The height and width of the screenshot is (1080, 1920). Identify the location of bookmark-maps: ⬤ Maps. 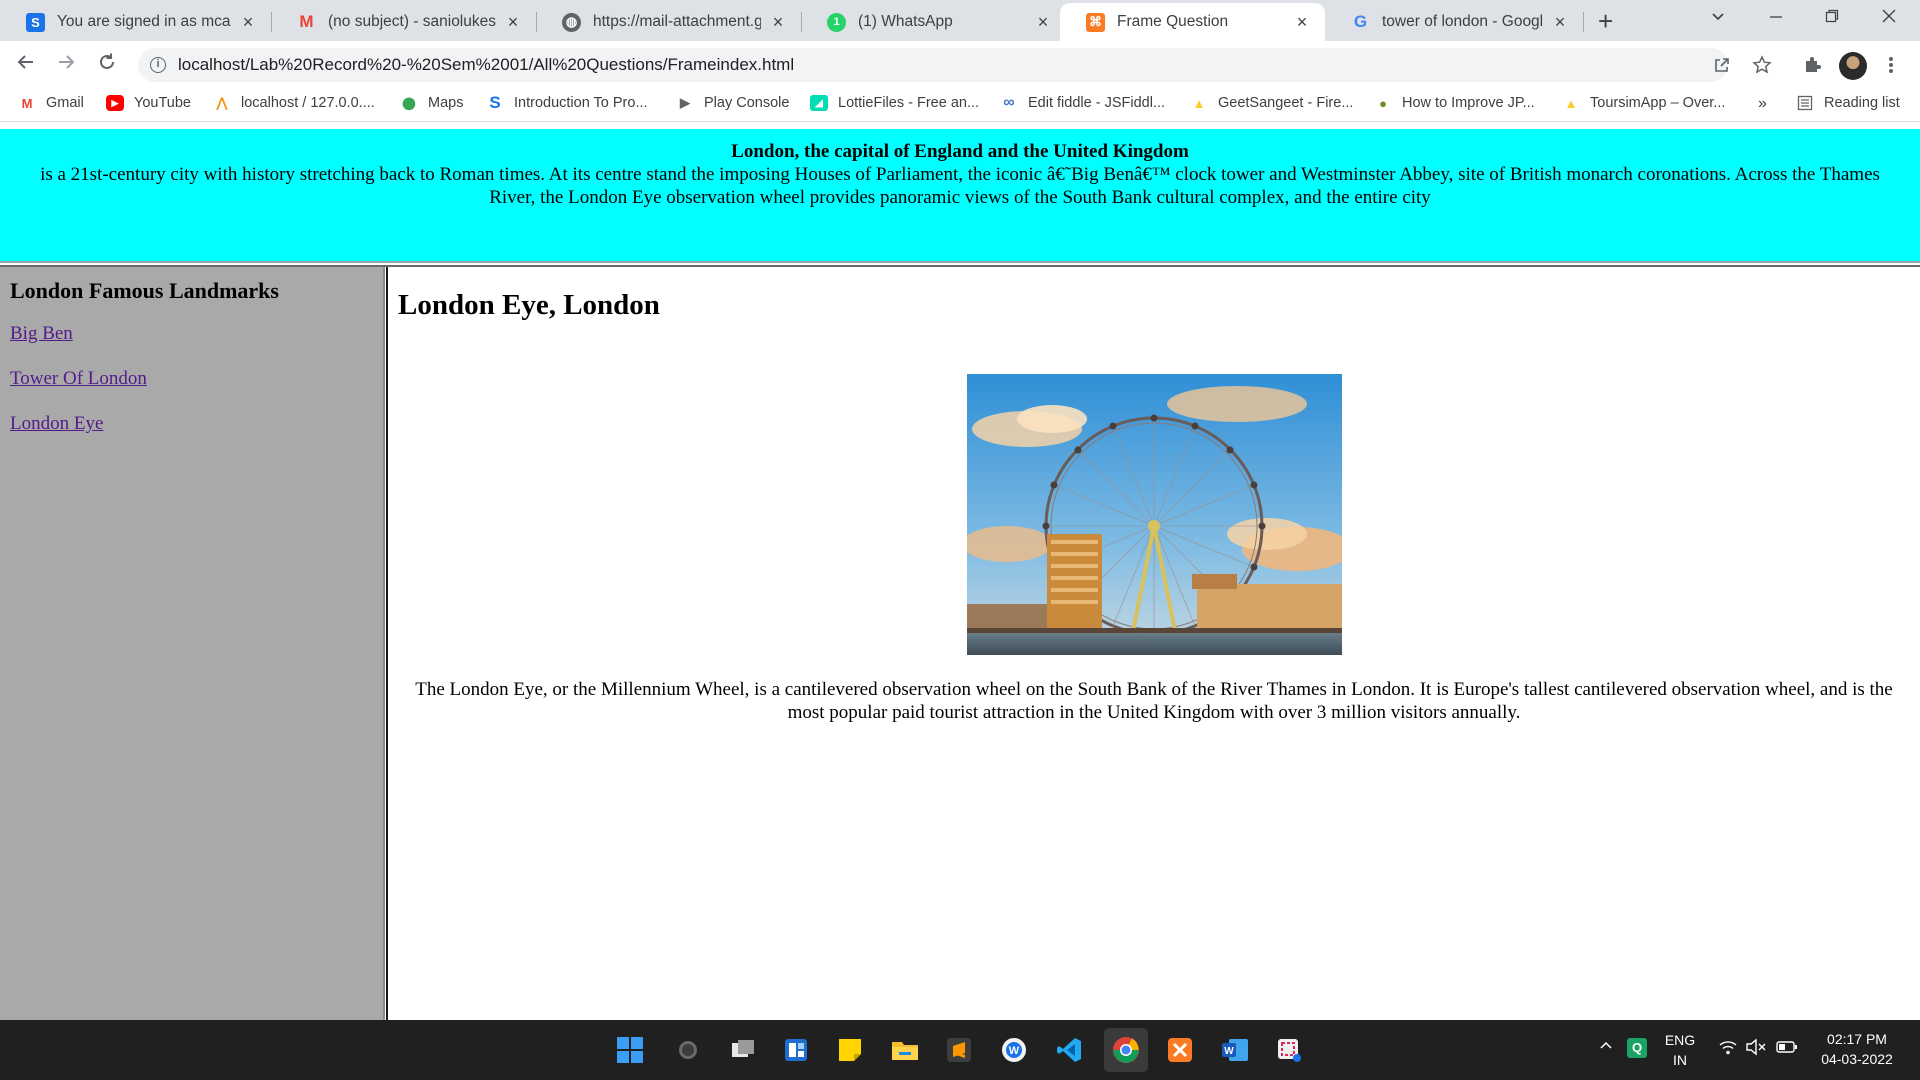
(431, 103).